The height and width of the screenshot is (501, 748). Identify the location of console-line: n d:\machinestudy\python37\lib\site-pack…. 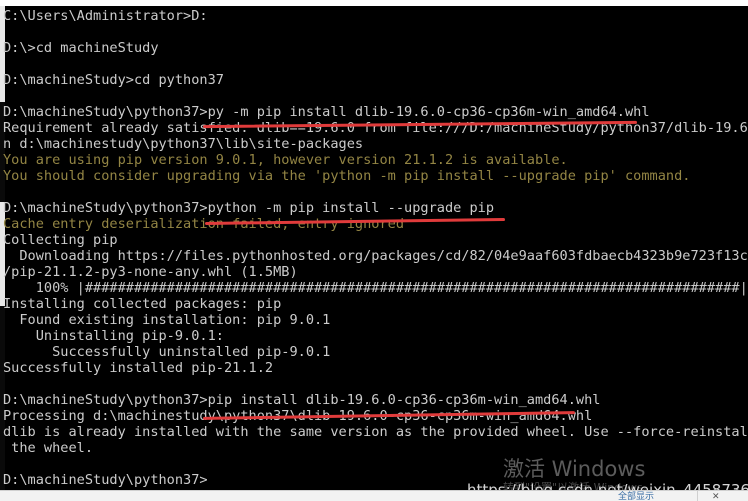
(183, 144).